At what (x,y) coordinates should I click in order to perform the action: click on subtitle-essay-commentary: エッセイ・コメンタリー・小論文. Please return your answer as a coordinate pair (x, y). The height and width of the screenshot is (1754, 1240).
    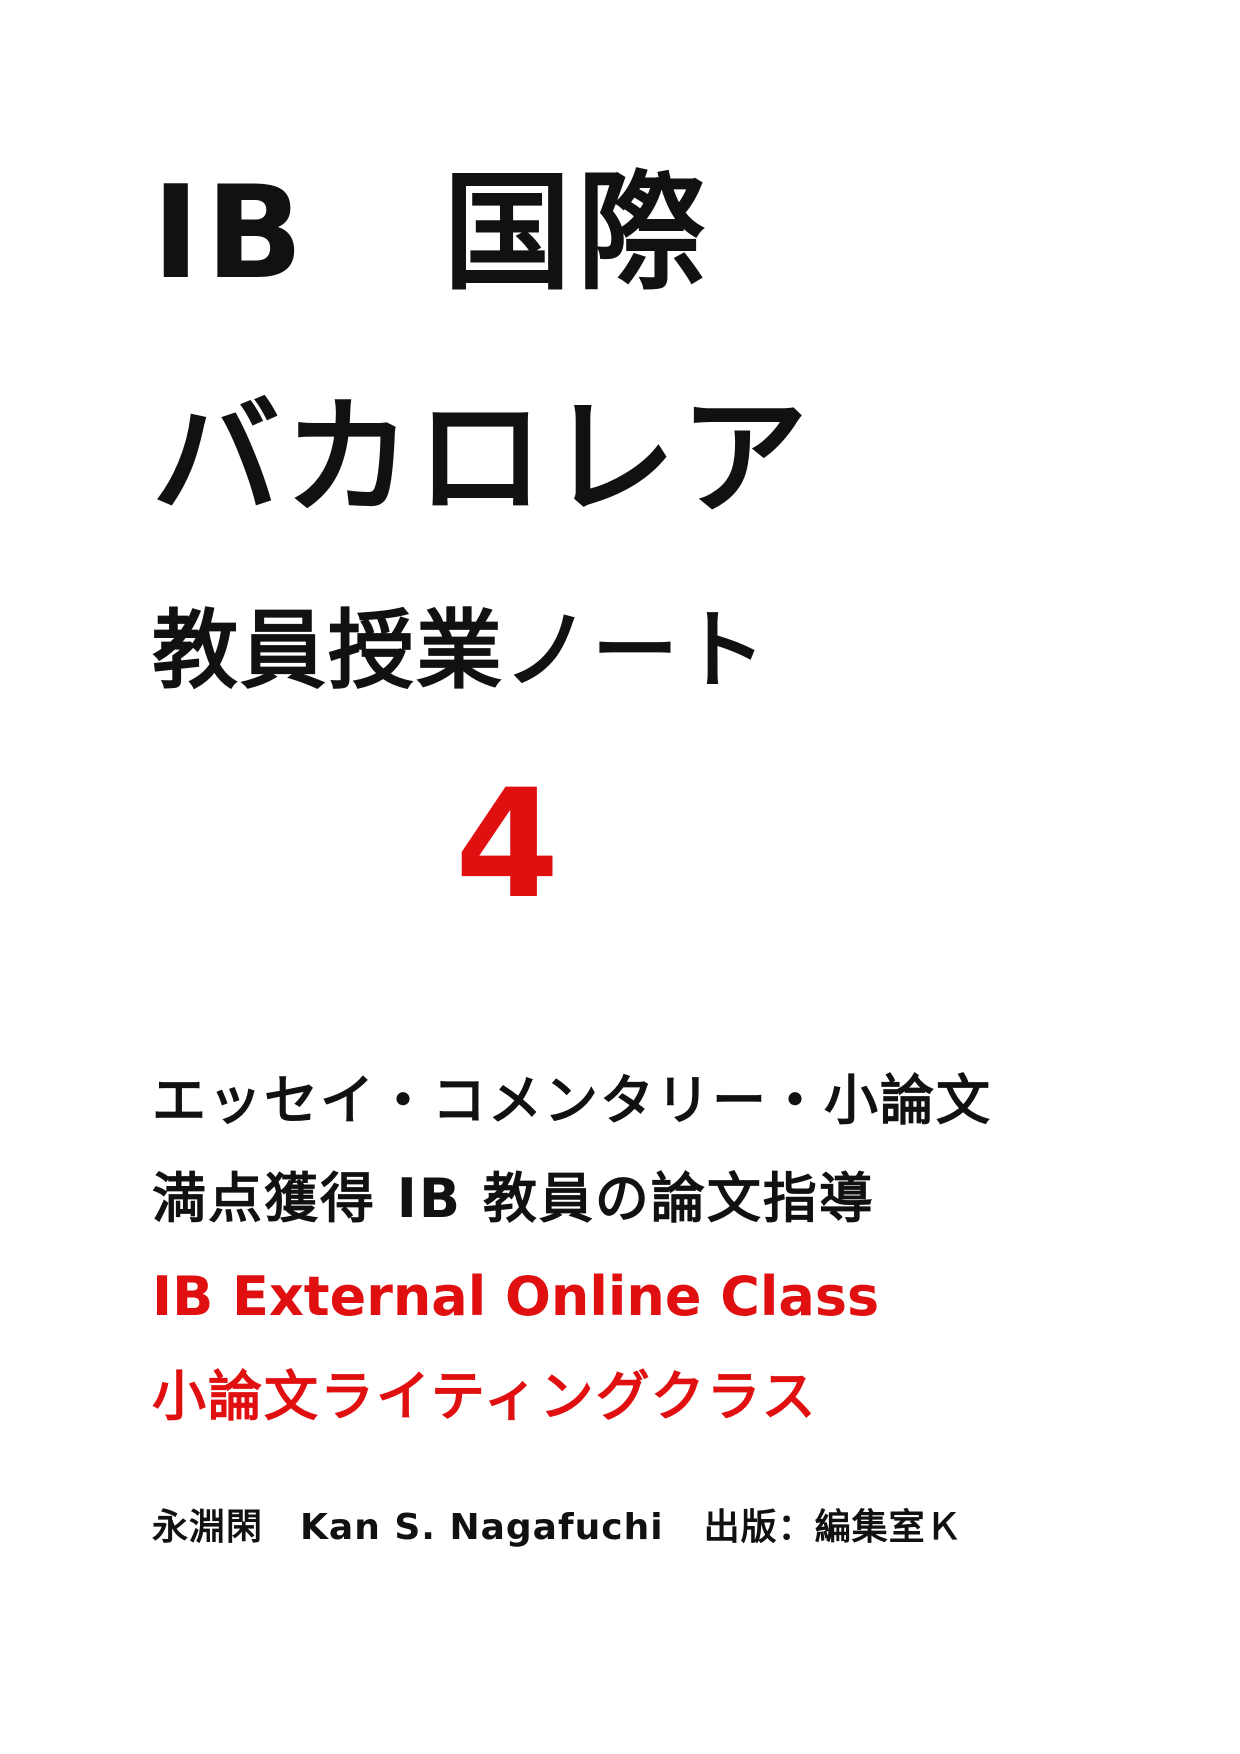
    Looking at the image, I should click on (572, 1100).